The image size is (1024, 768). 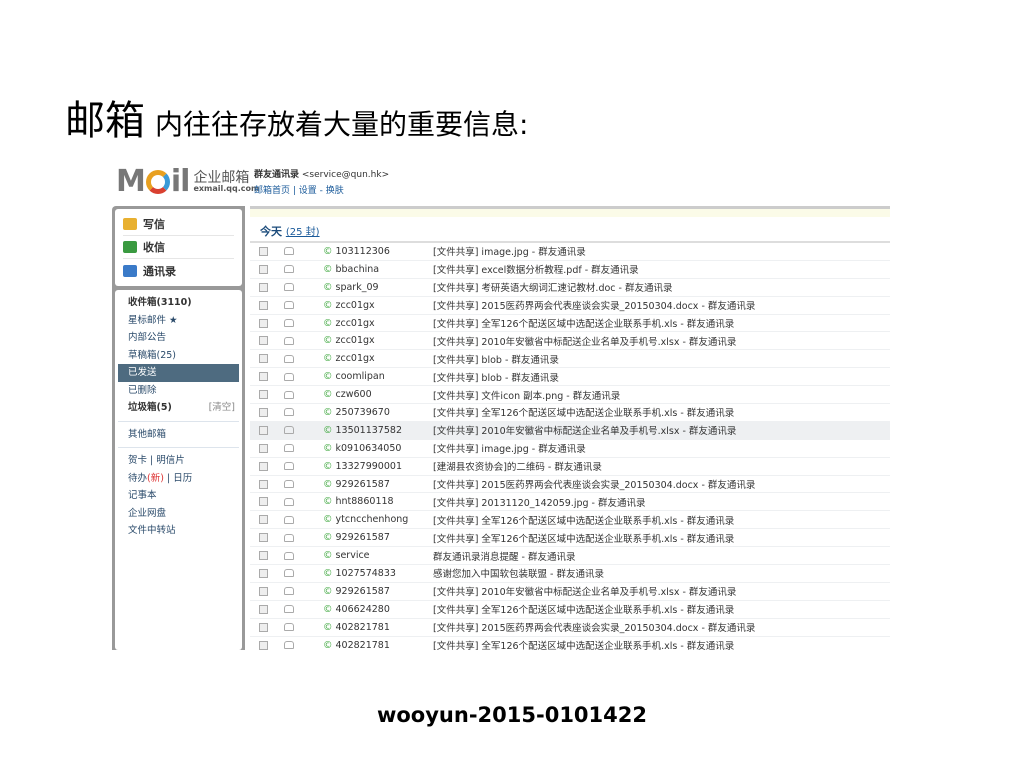 I want to click on disk-link: 企业网盘, so click(x=178, y=514).